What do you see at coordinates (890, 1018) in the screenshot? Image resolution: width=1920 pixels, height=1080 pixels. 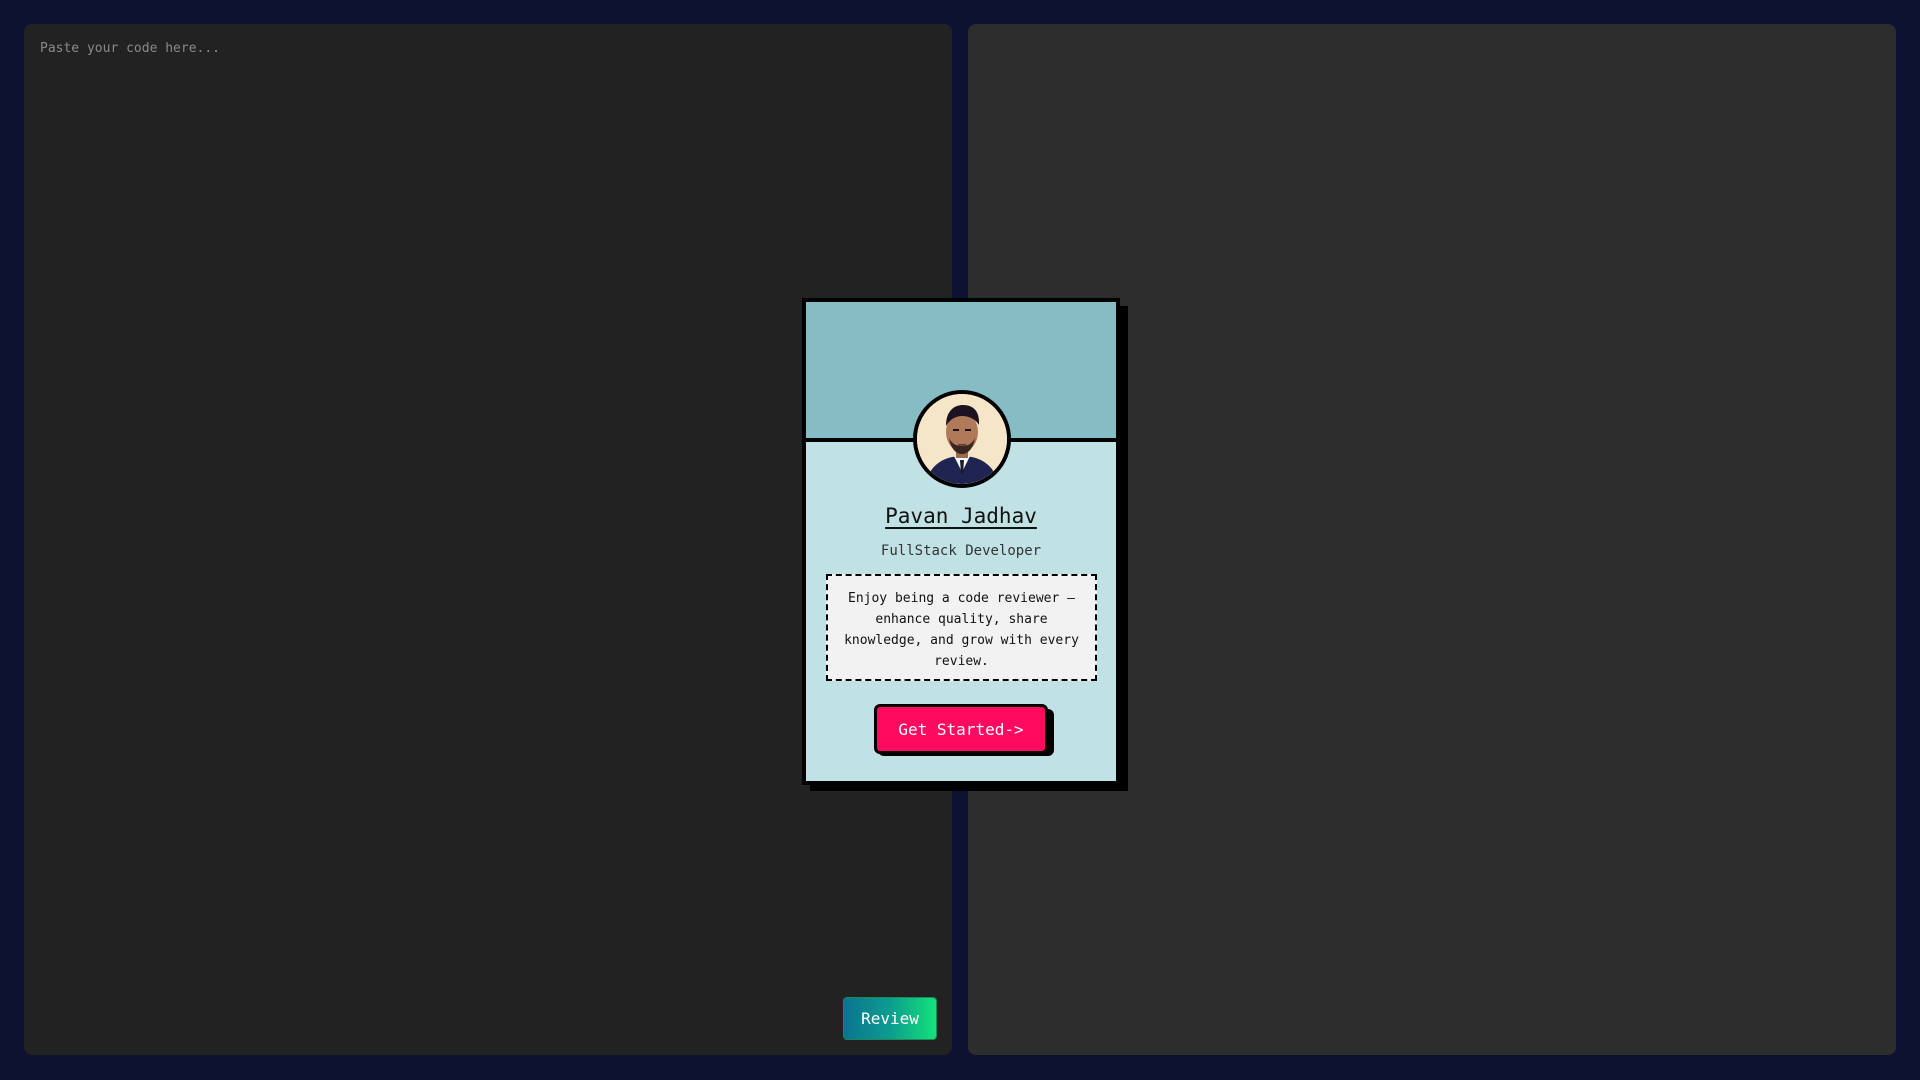 I see `review-button: Review` at bounding box center [890, 1018].